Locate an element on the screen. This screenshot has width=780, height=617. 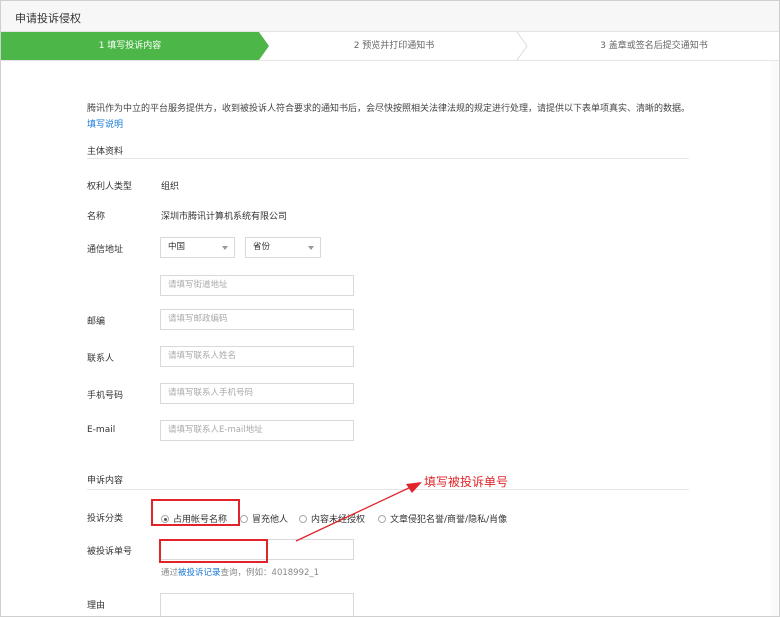
country-select-value: 中国 is located at coordinates (177, 247).